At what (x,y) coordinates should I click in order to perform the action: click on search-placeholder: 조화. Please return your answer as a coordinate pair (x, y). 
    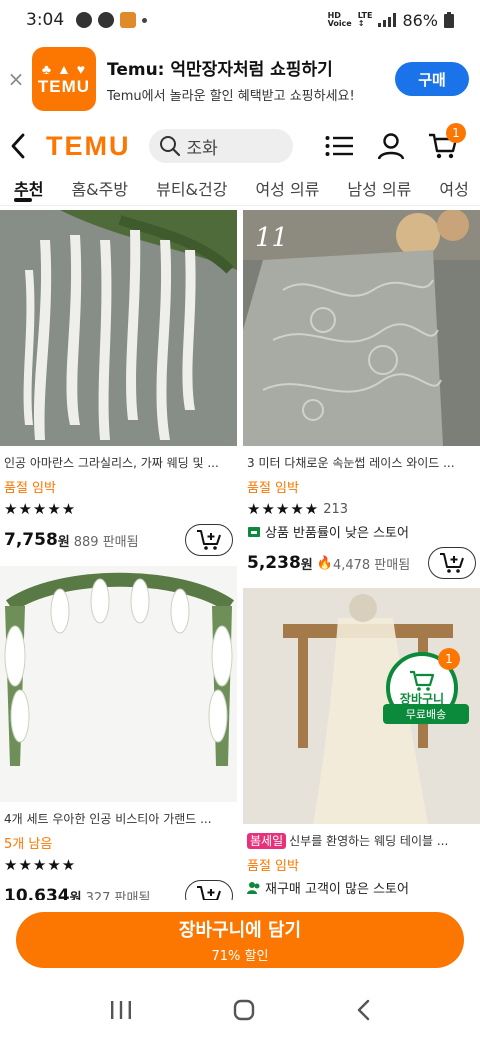
    Looking at the image, I should click on (202, 148).